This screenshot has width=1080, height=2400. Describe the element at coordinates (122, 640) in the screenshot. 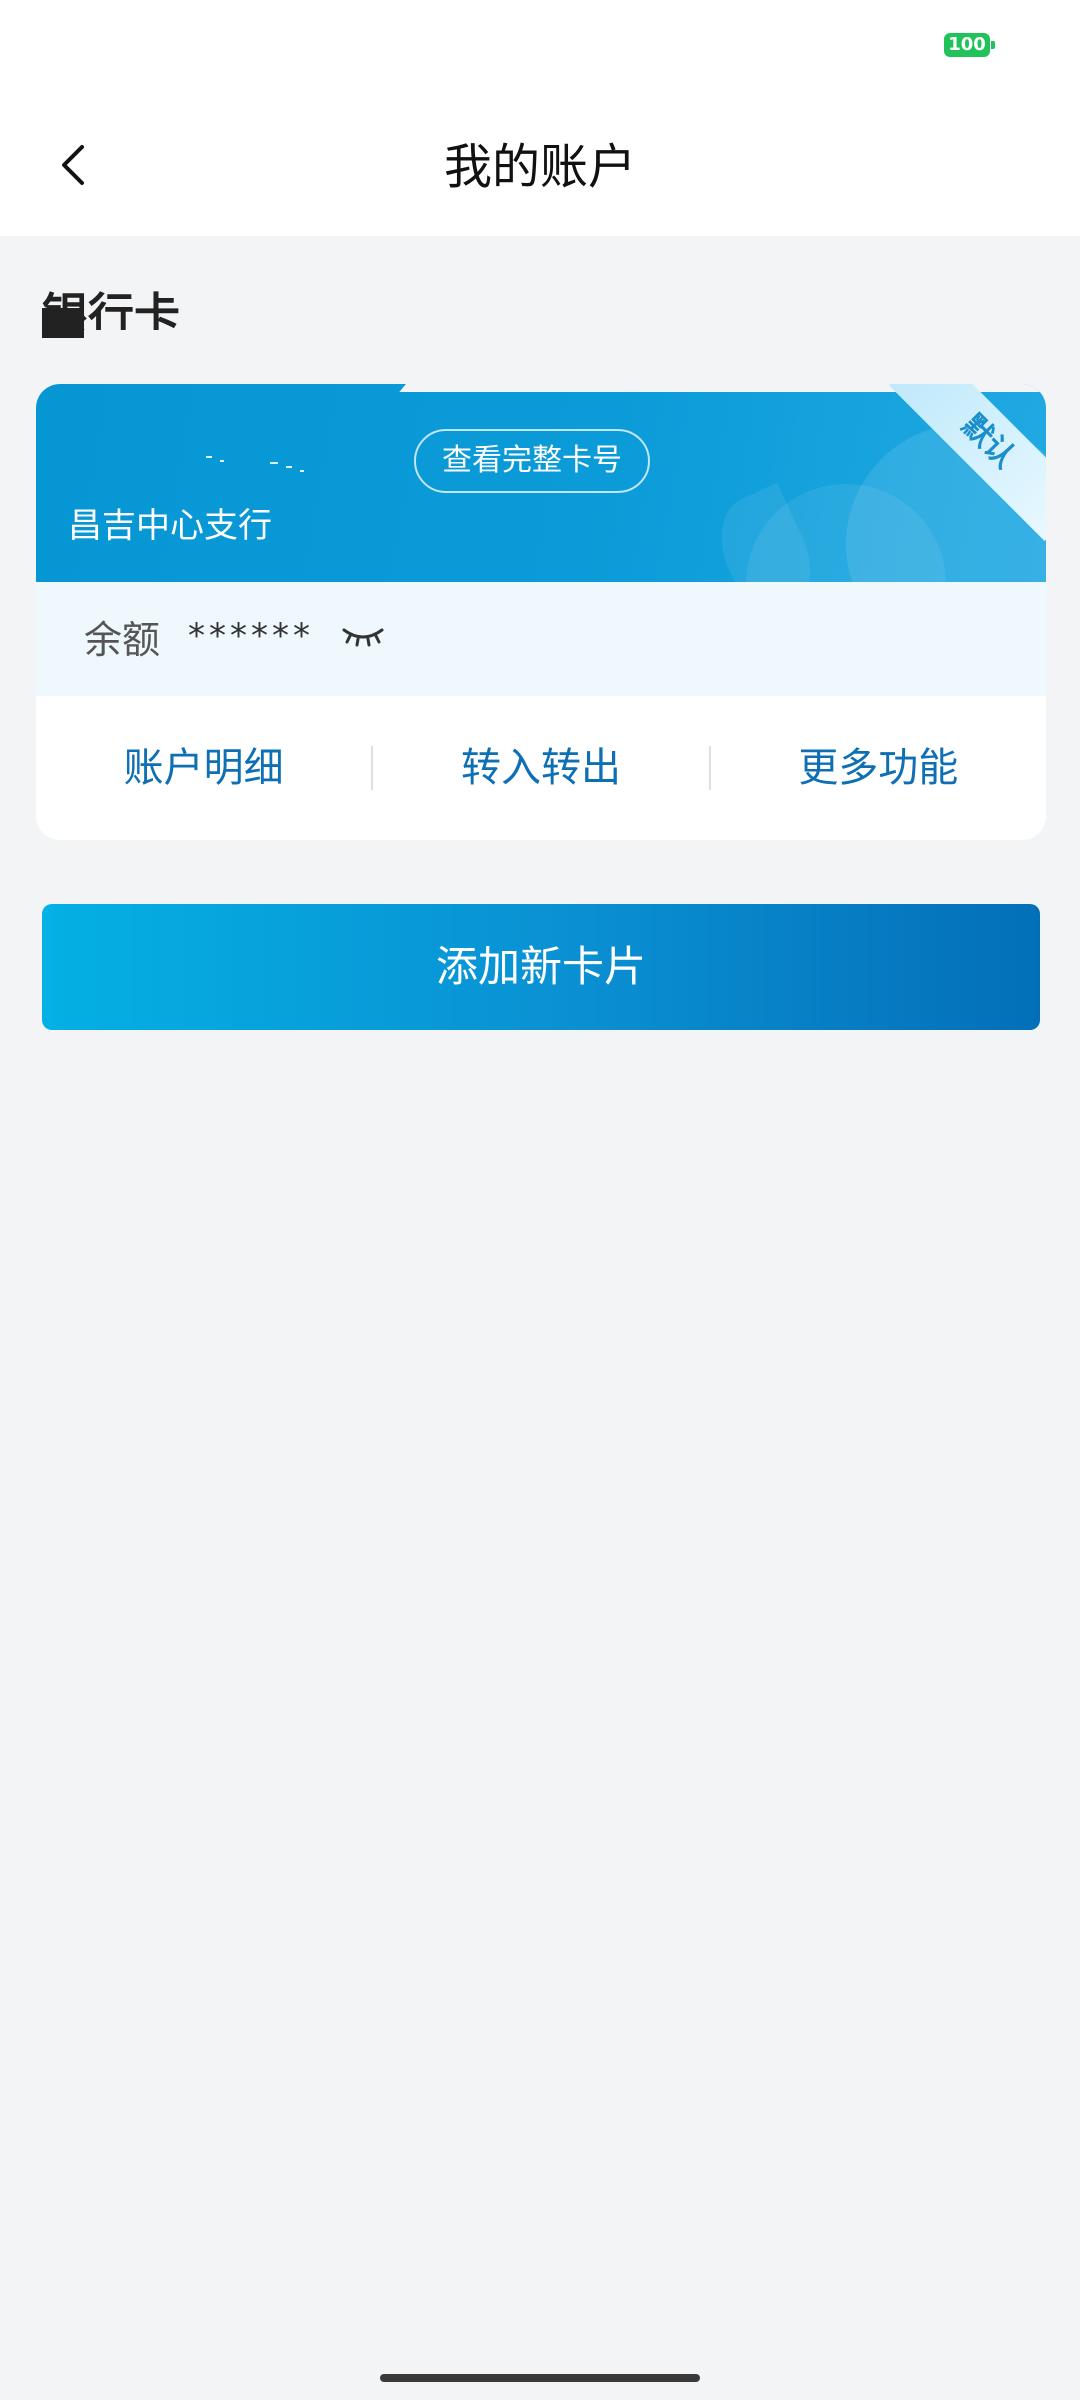

I see `balance-label: 余额` at that location.